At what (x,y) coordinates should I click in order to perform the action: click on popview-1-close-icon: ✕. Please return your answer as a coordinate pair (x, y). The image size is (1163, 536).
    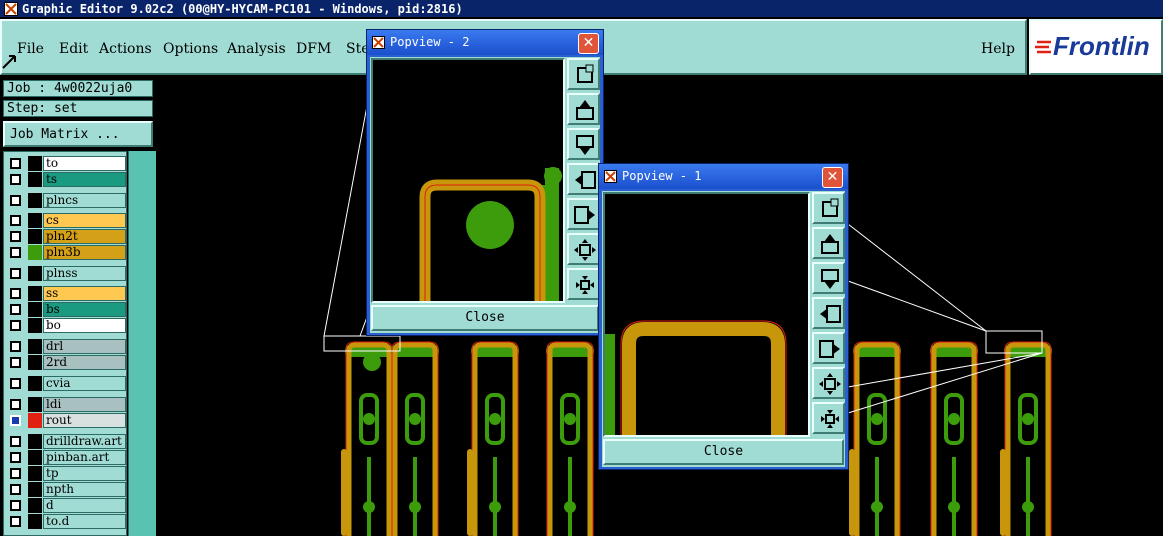
    Looking at the image, I should click on (832, 177).